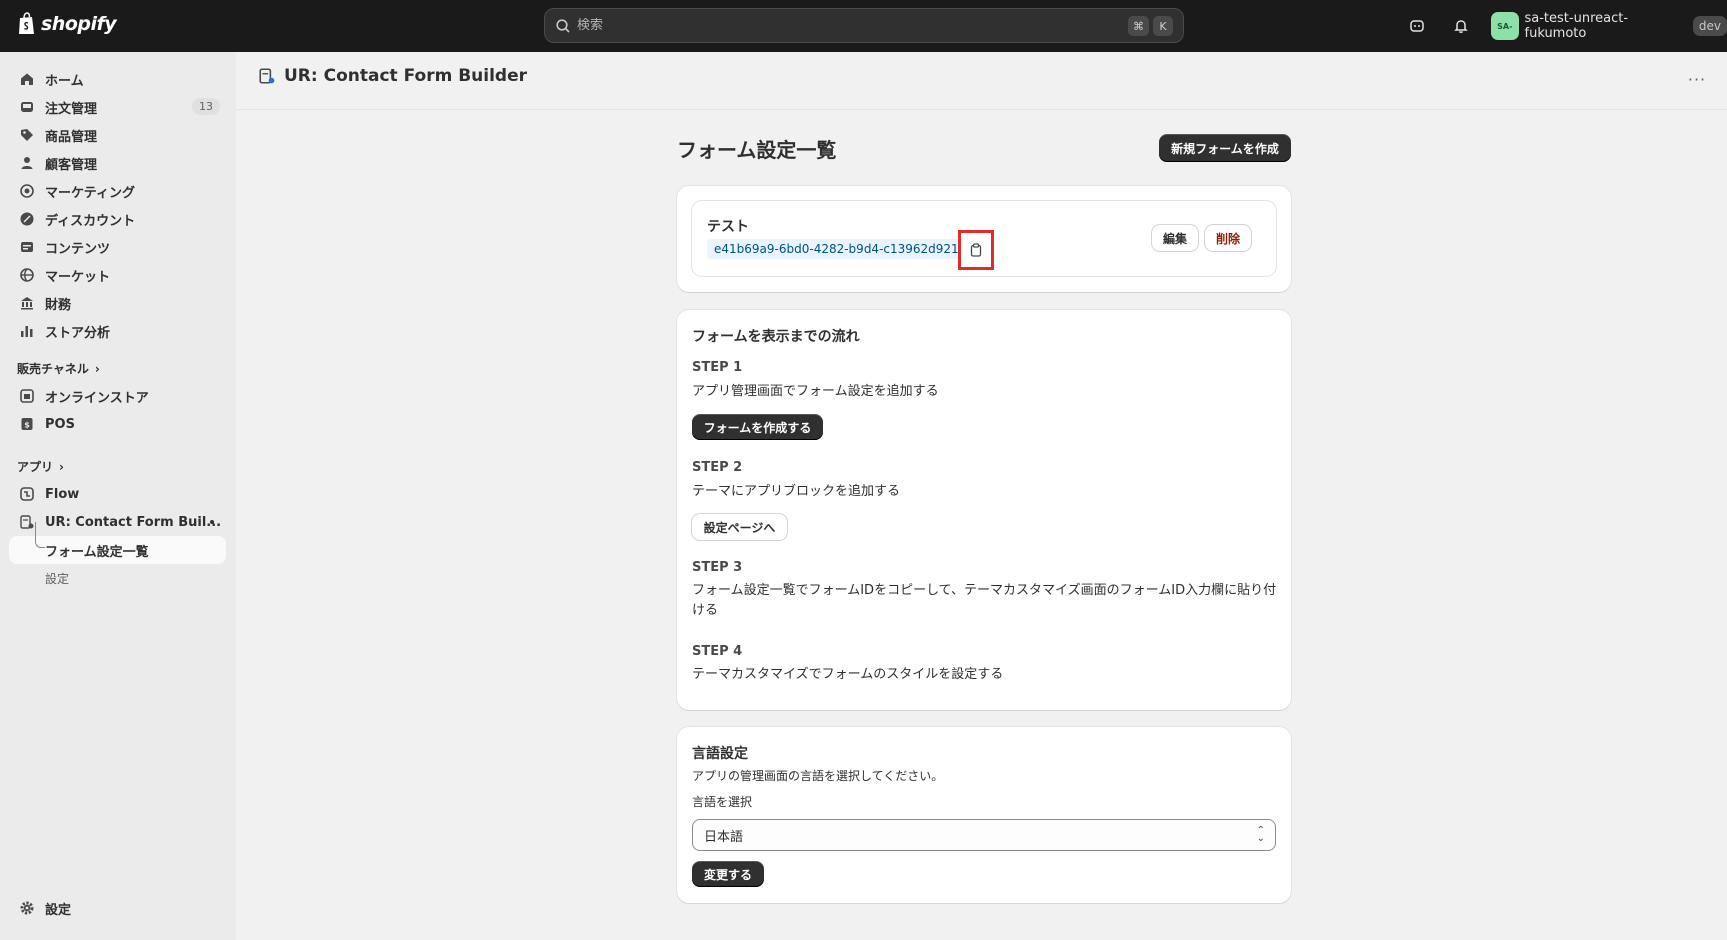 The width and height of the screenshot is (1727, 940). What do you see at coordinates (724, 837) in the screenshot?
I see `language-selected-value: 日本語` at bounding box center [724, 837].